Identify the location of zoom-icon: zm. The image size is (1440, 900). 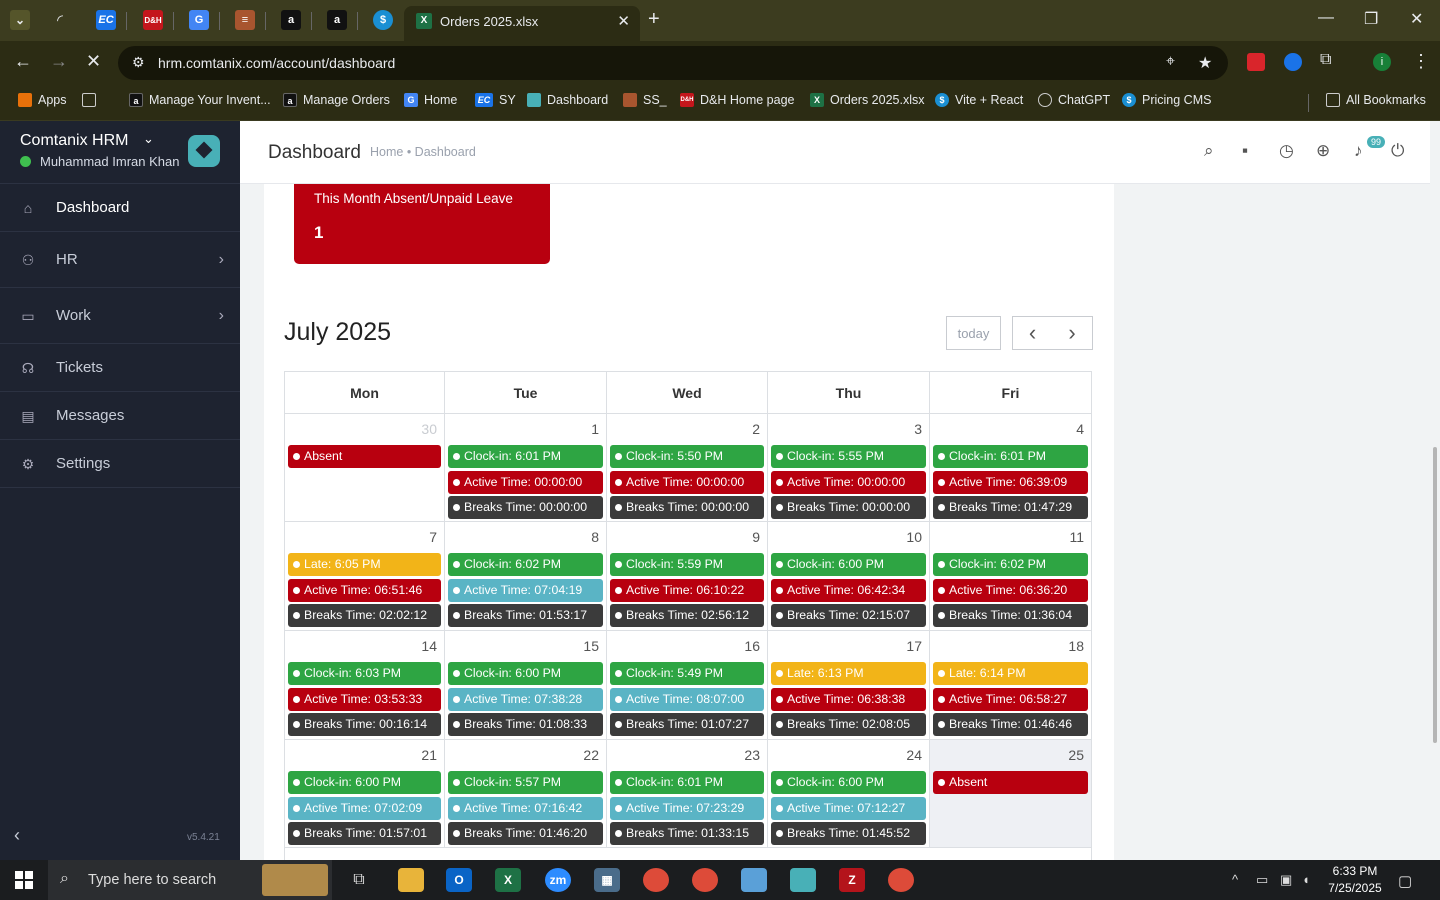
(558, 880).